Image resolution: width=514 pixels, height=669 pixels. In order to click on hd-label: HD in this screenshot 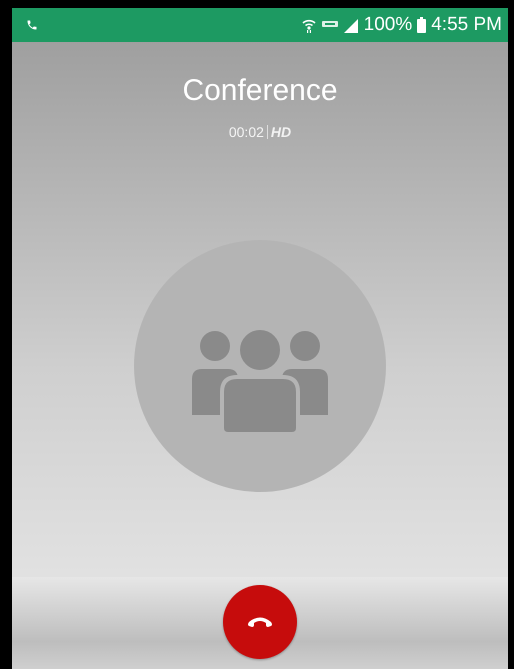, I will do `click(281, 132)`.